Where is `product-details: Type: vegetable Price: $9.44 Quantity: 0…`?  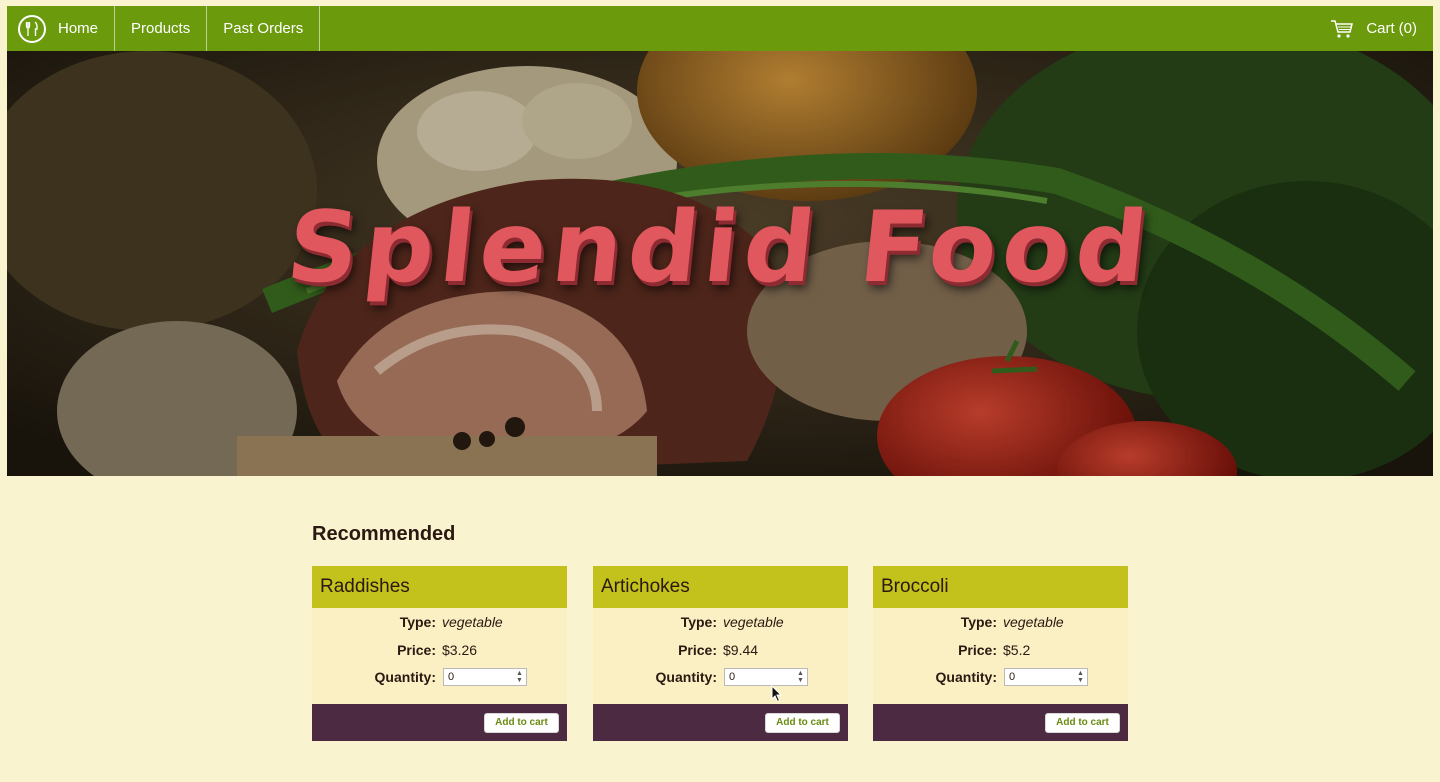 product-details: Type: vegetable Price: $9.44 Quantity: 0… is located at coordinates (720, 656).